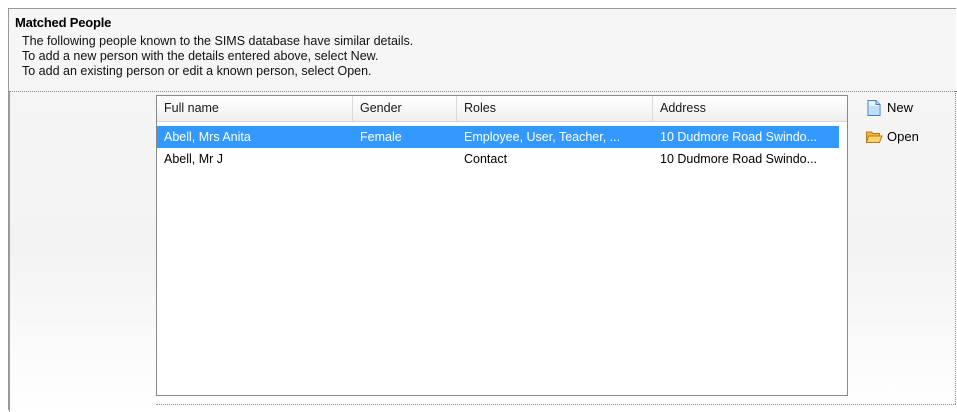 The height and width of the screenshot is (412, 957). What do you see at coordinates (555, 108) in the screenshot?
I see `column-header-roles: Roles` at bounding box center [555, 108].